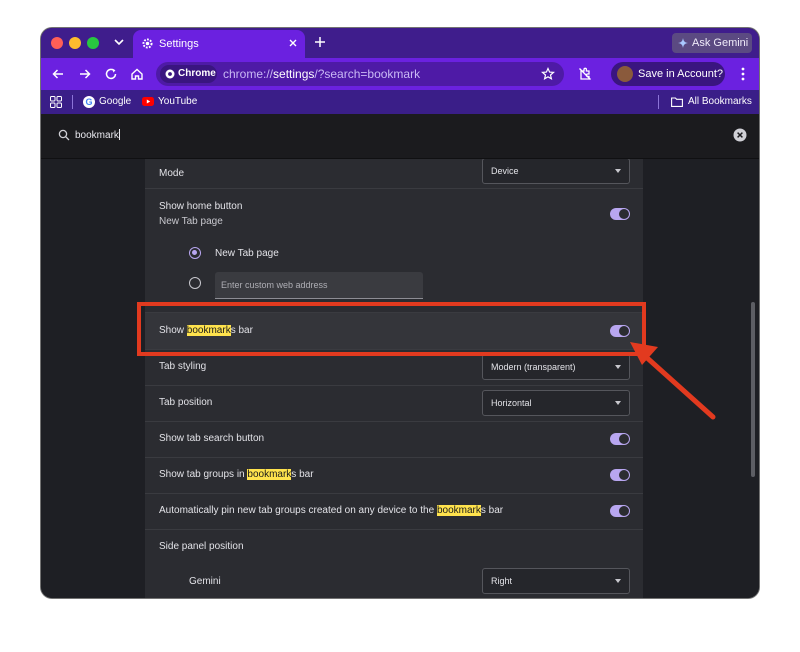  Describe the element at coordinates (556, 171) in the screenshot. I see `mode-select: Device` at that location.